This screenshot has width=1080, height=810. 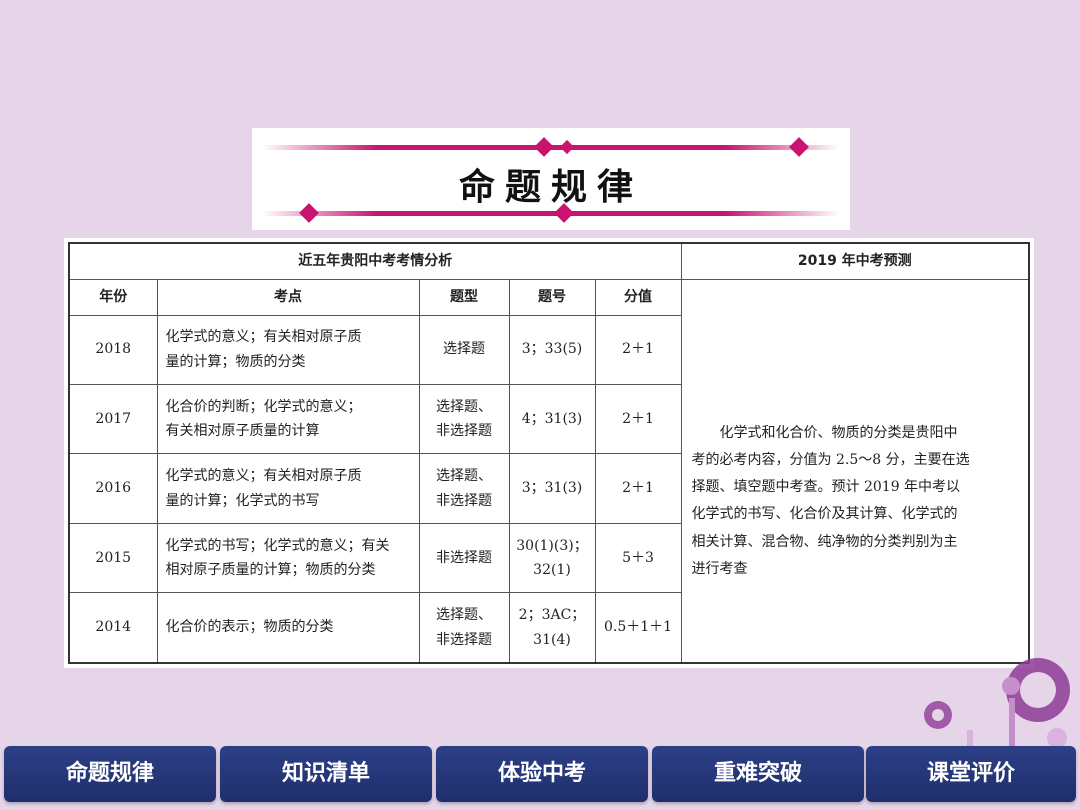 I want to click on forecast-line: 择题、填空题中考查。预计 2019 年中考以, so click(x=826, y=487).